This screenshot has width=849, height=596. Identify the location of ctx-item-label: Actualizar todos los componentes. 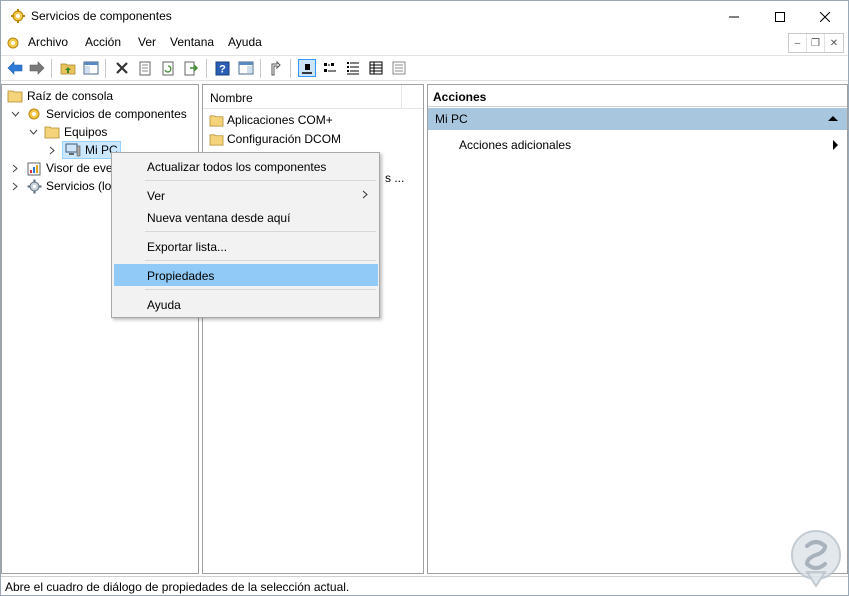
(237, 167).